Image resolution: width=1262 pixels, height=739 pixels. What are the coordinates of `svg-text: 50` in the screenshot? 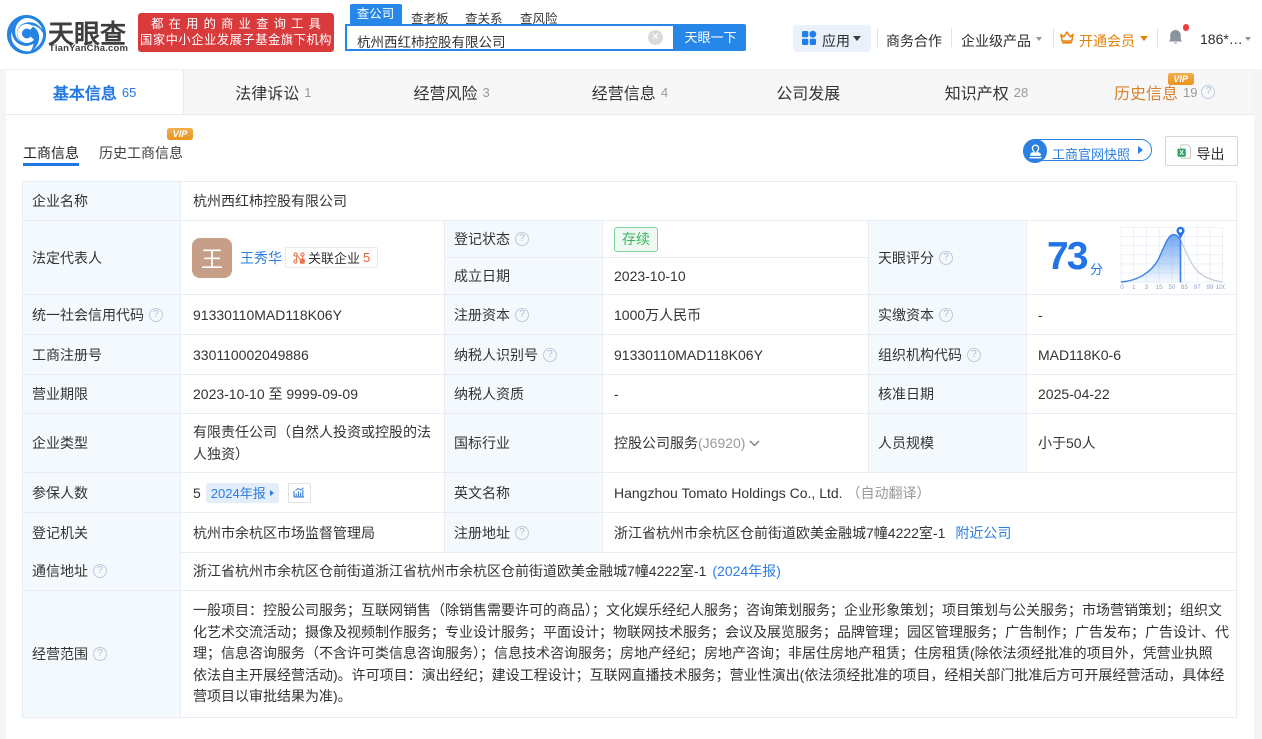 It's located at (1171, 287).